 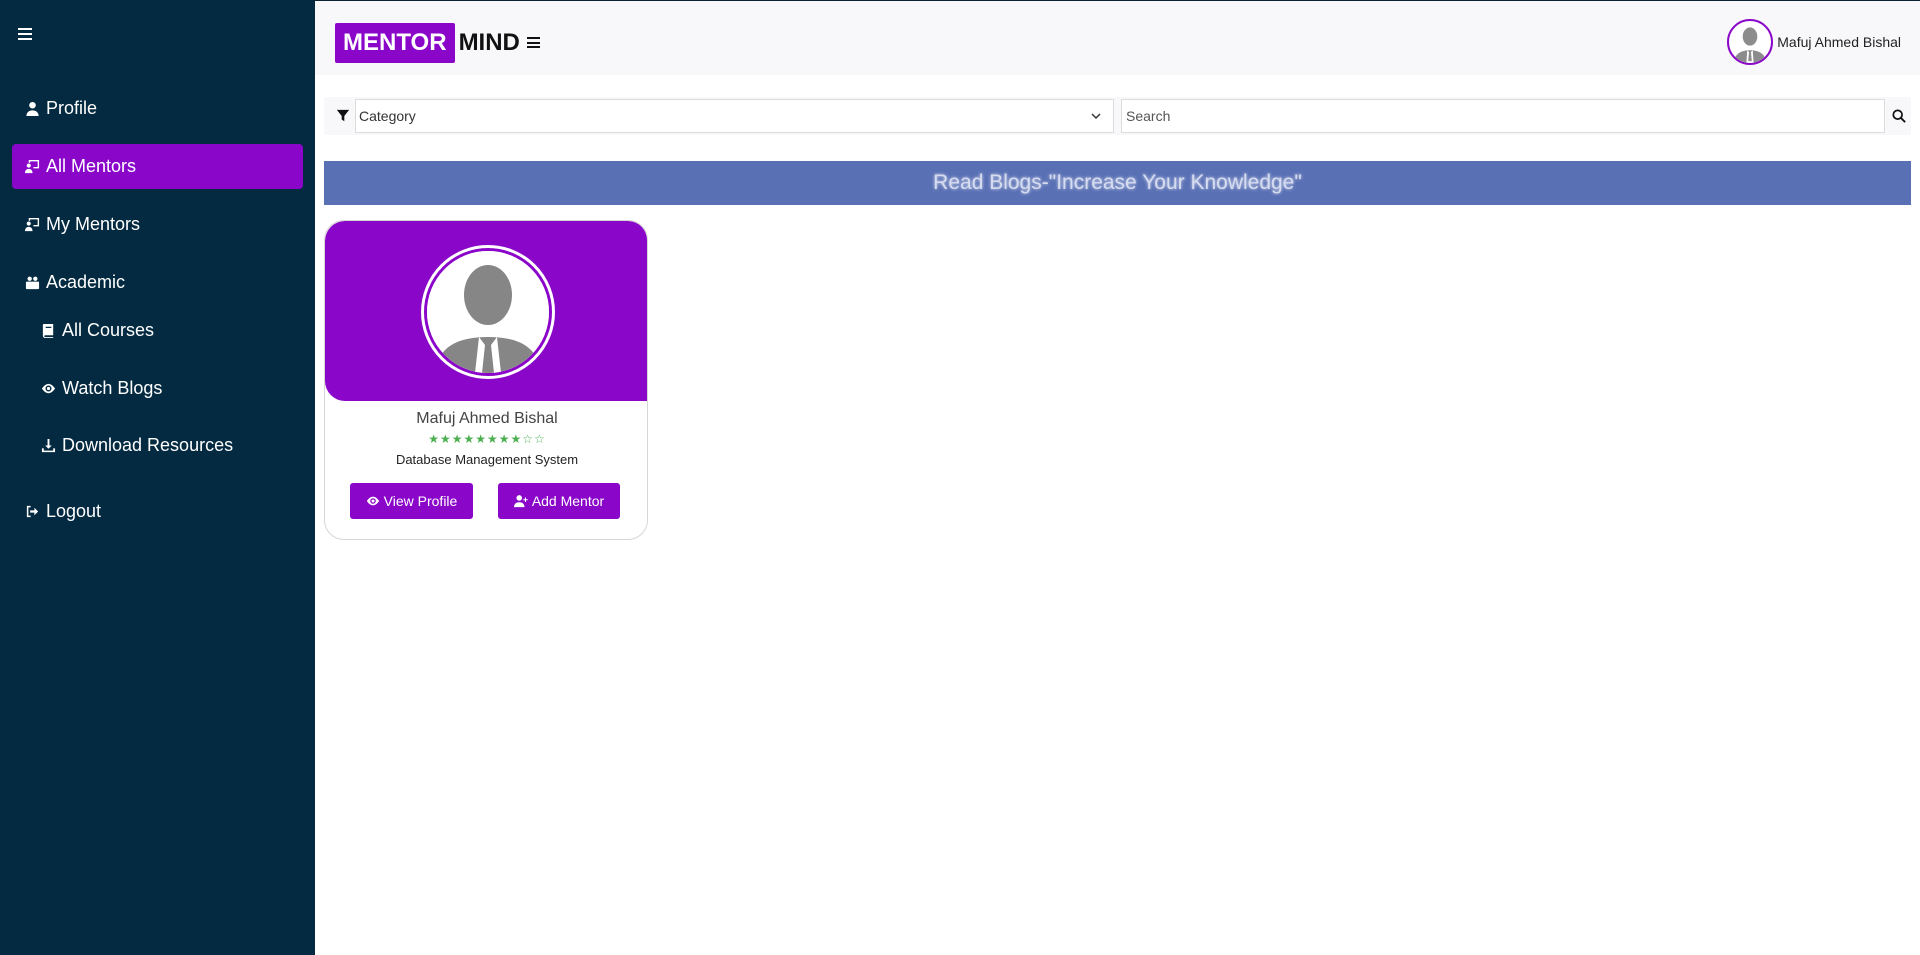 I want to click on view-profile-label: View Profile, so click(x=420, y=501).